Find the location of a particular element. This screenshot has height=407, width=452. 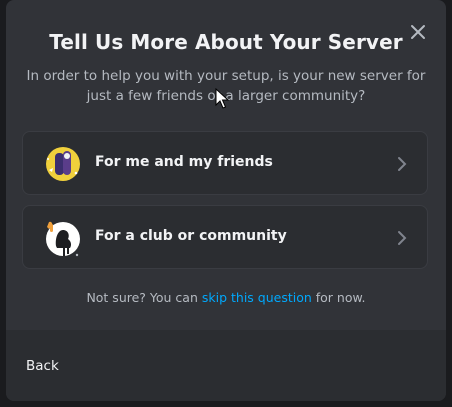

option-label: For me and my friends is located at coordinates (184, 162).